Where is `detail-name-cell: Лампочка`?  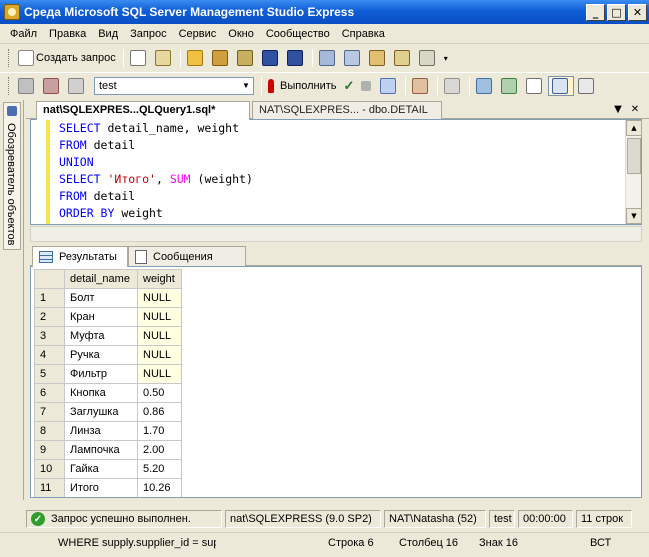
detail-name-cell: Лампочка is located at coordinates (101, 450).